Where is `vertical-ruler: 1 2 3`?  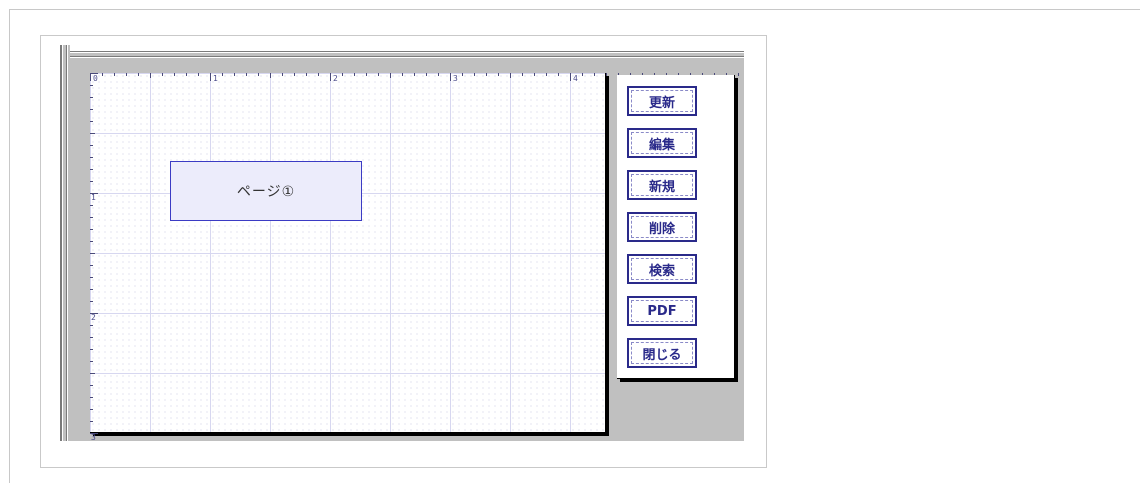
vertical-ruler: 1 2 3 is located at coordinates (95, 257).